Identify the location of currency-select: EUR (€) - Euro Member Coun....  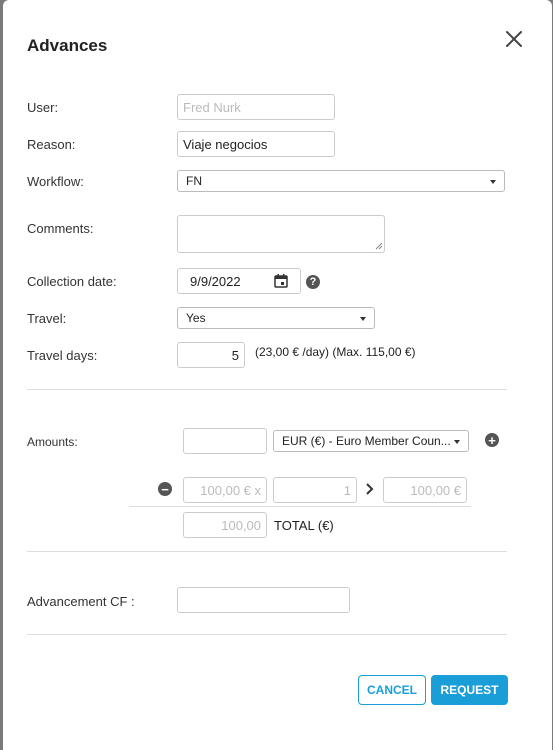
(371, 441).